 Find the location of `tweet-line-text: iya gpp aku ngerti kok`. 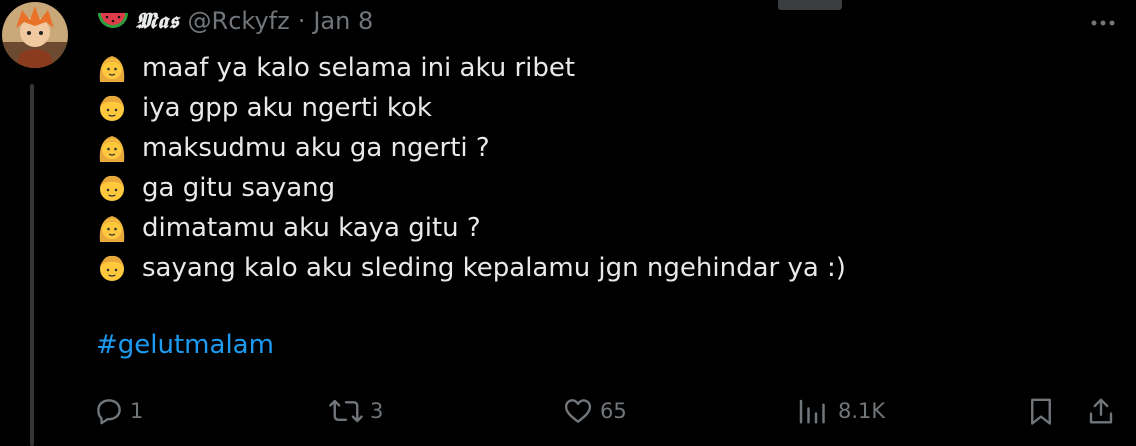

tweet-line-text: iya gpp aku ngerti kok is located at coordinates (287, 108).